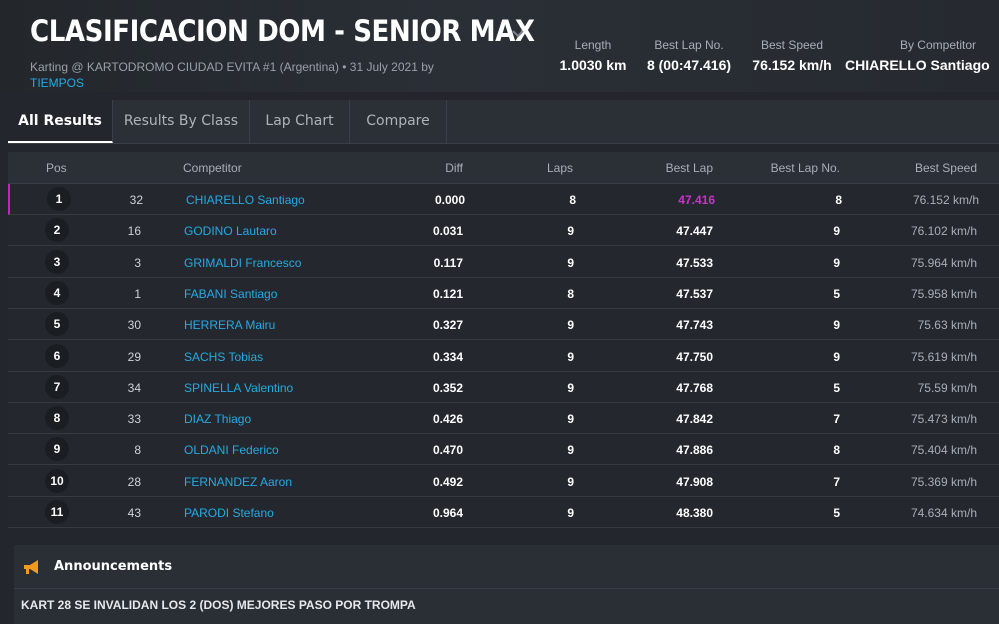 The width and height of the screenshot is (999, 624). I want to click on kart-number: 43, so click(134, 513).